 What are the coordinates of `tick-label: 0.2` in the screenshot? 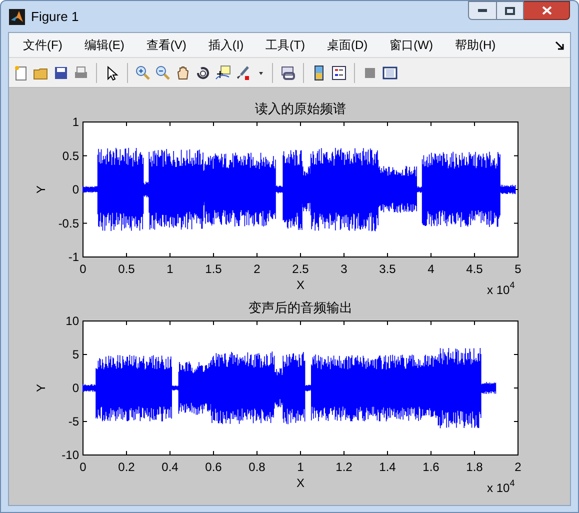 It's located at (126, 467).